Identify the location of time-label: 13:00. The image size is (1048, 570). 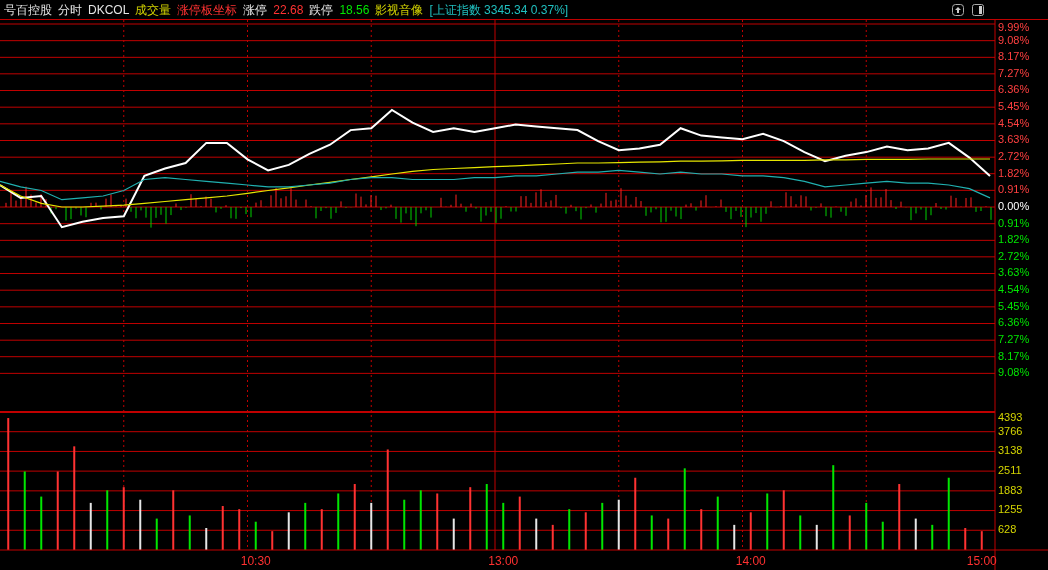
(503, 561).